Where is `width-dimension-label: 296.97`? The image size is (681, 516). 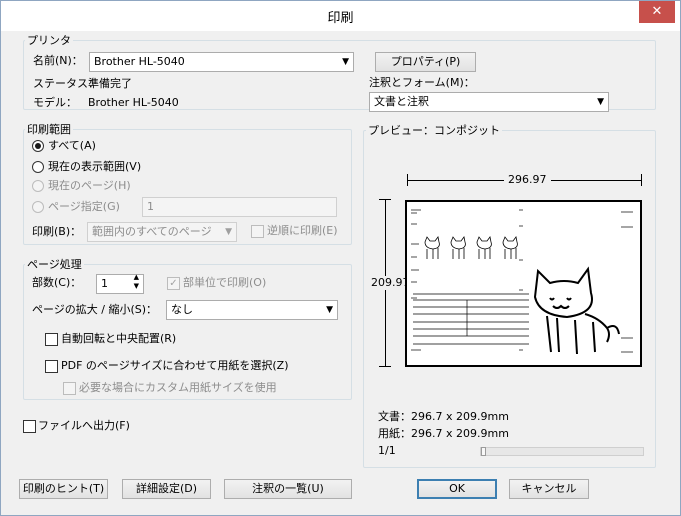 width-dimension-label: 296.97 is located at coordinates (527, 180).